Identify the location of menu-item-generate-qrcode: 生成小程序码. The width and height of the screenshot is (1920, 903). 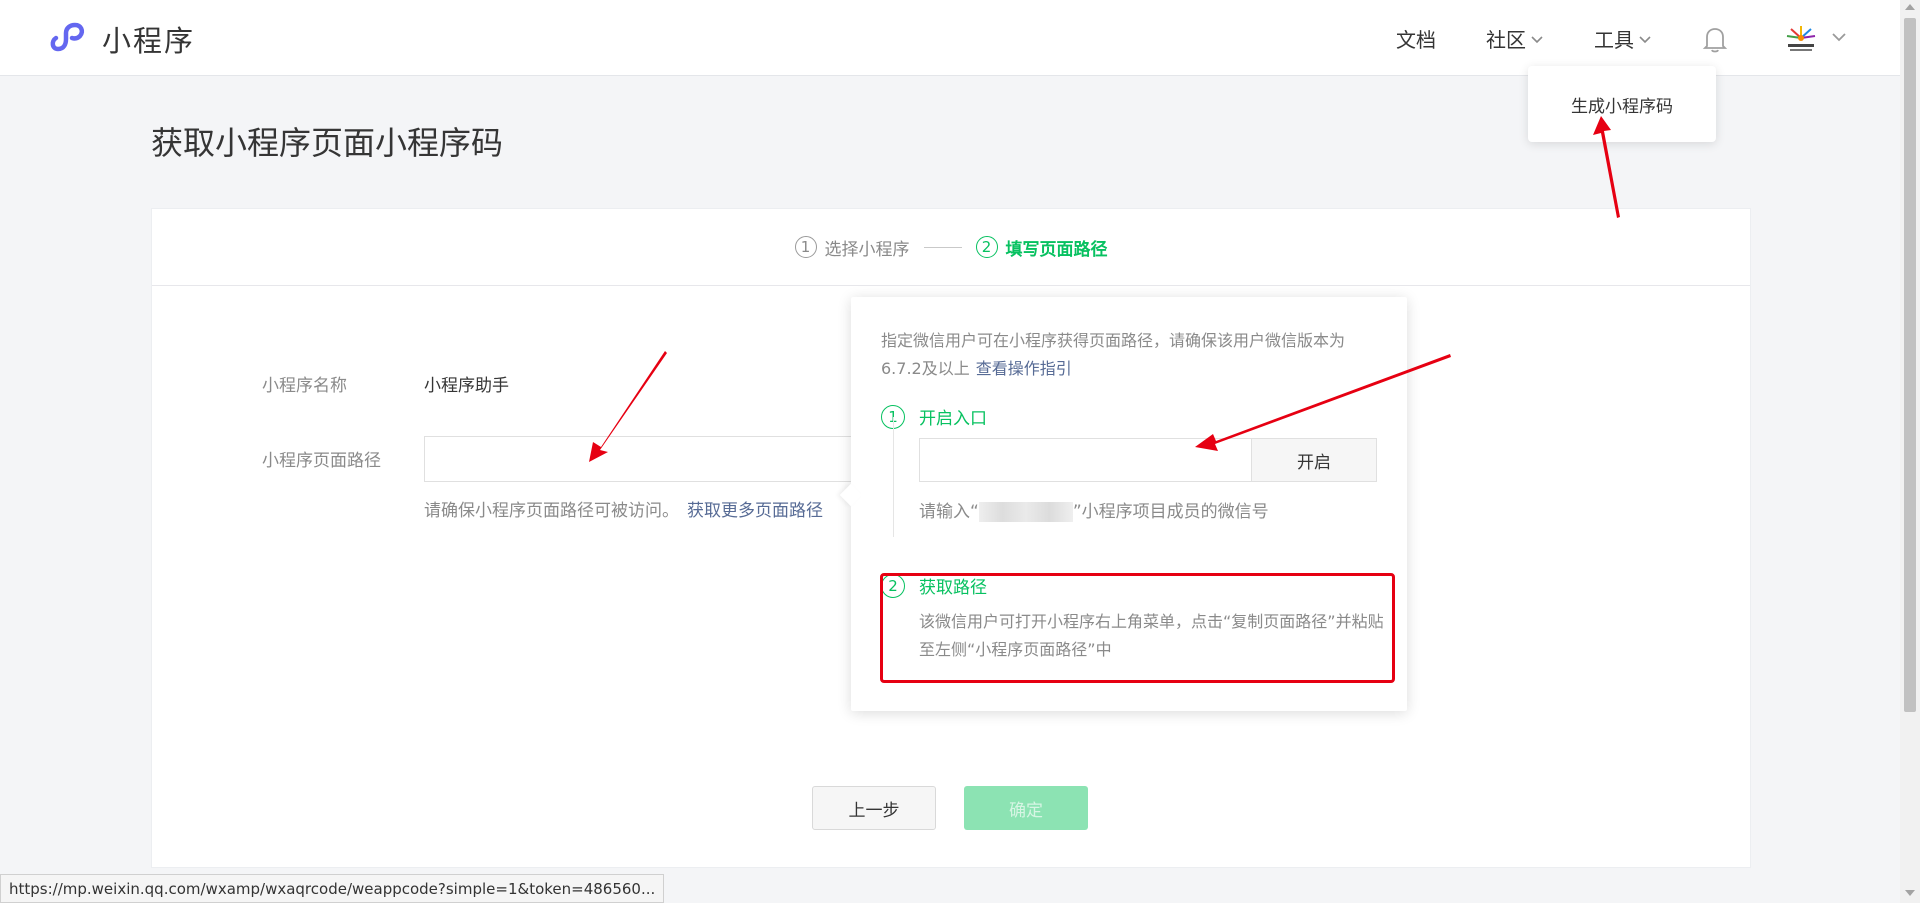
(1622, 104).